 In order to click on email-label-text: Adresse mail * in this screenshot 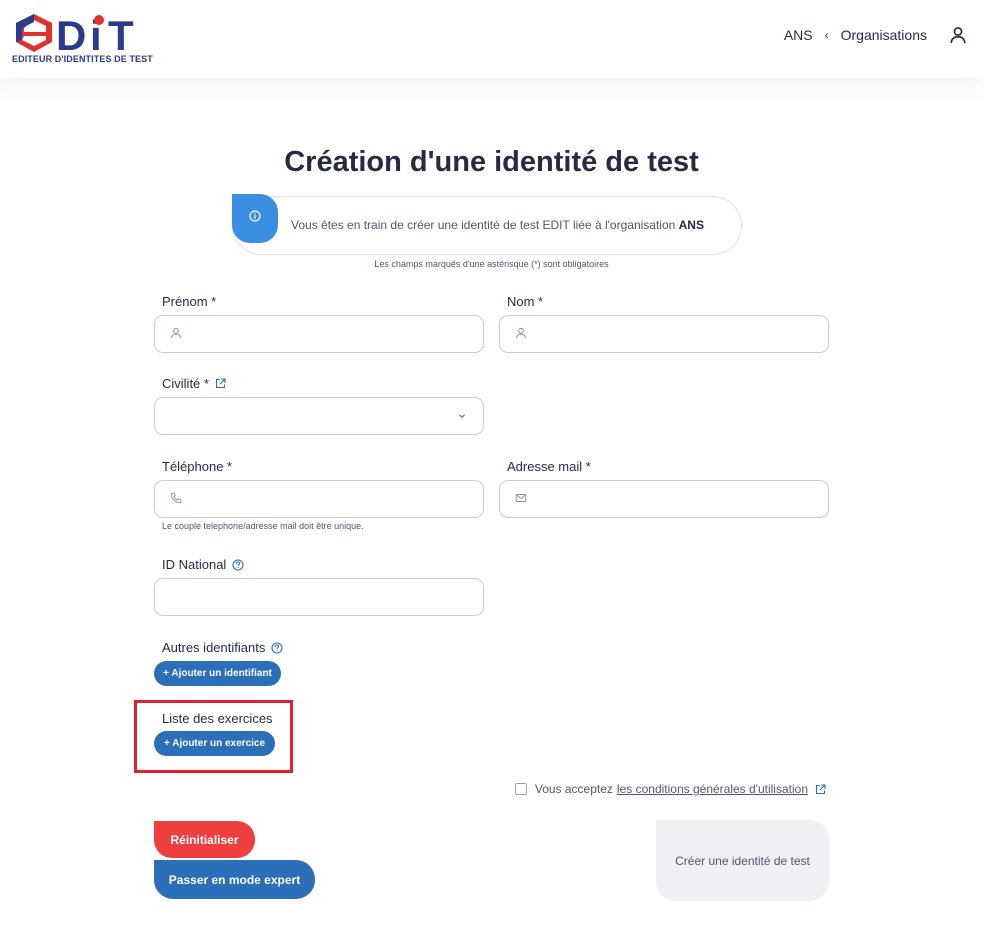, I will do `click(549, 466)`.